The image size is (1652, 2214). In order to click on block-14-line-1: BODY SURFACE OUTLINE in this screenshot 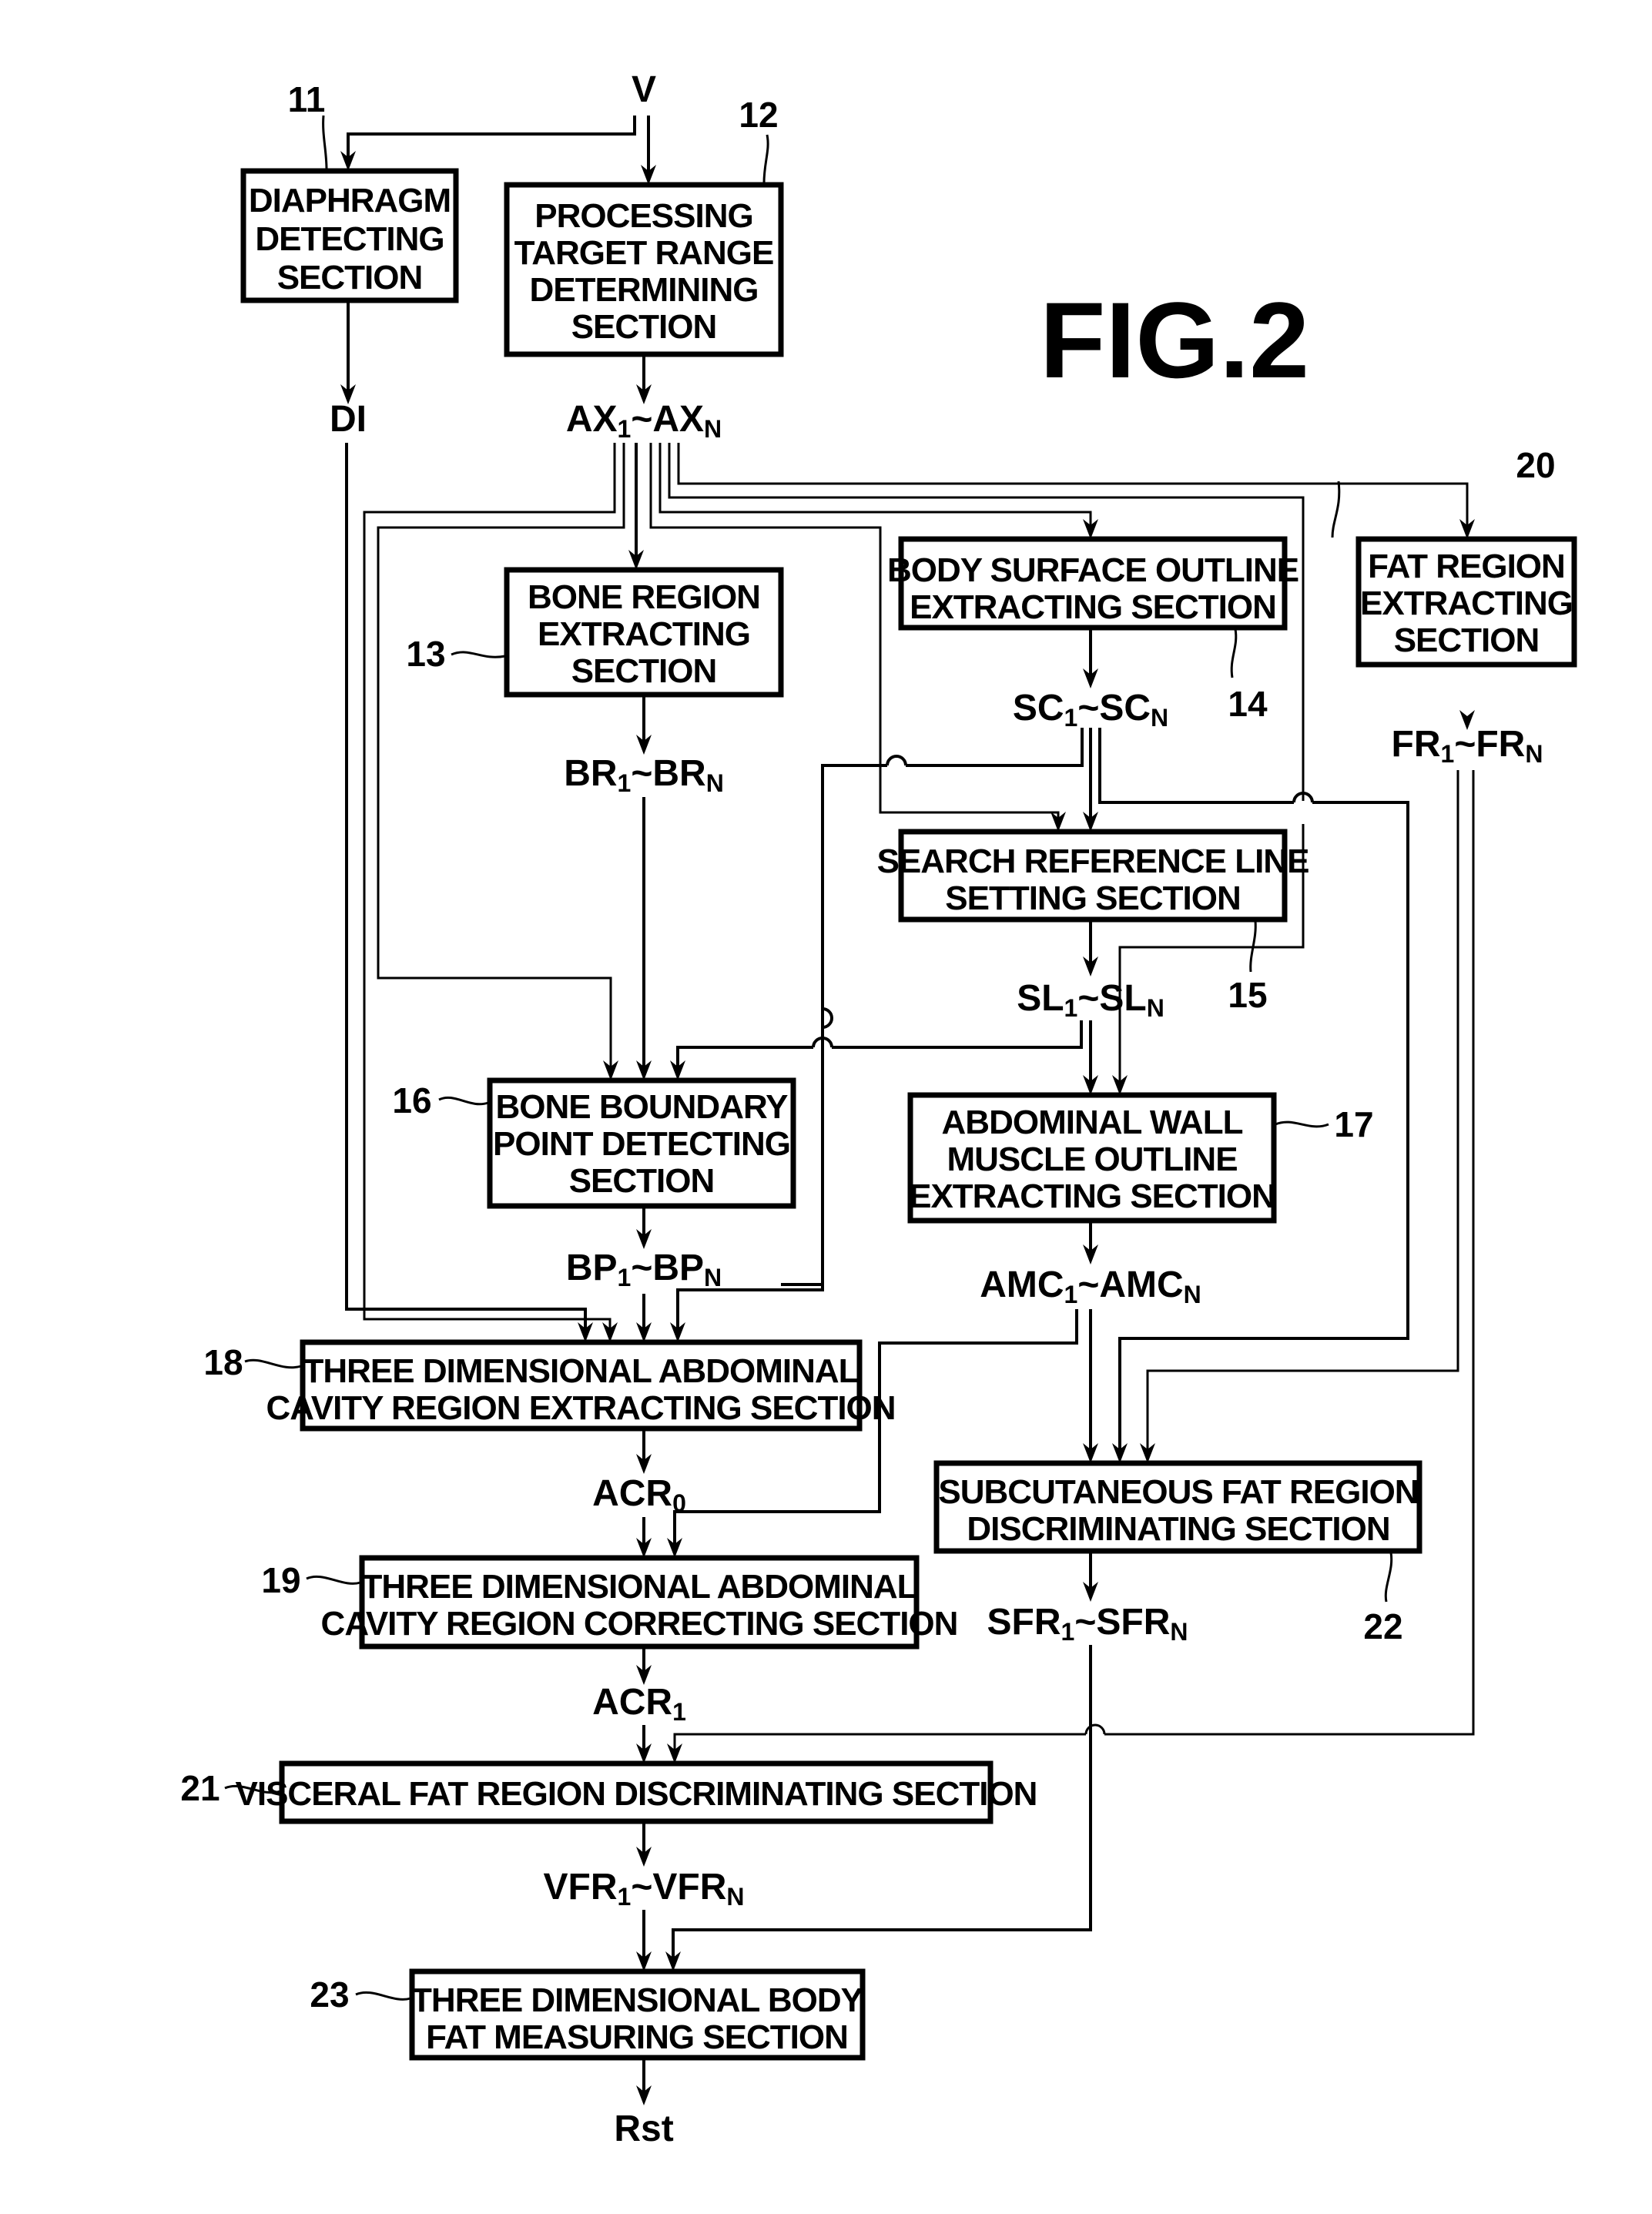, I will do `click(1092, 570)`.